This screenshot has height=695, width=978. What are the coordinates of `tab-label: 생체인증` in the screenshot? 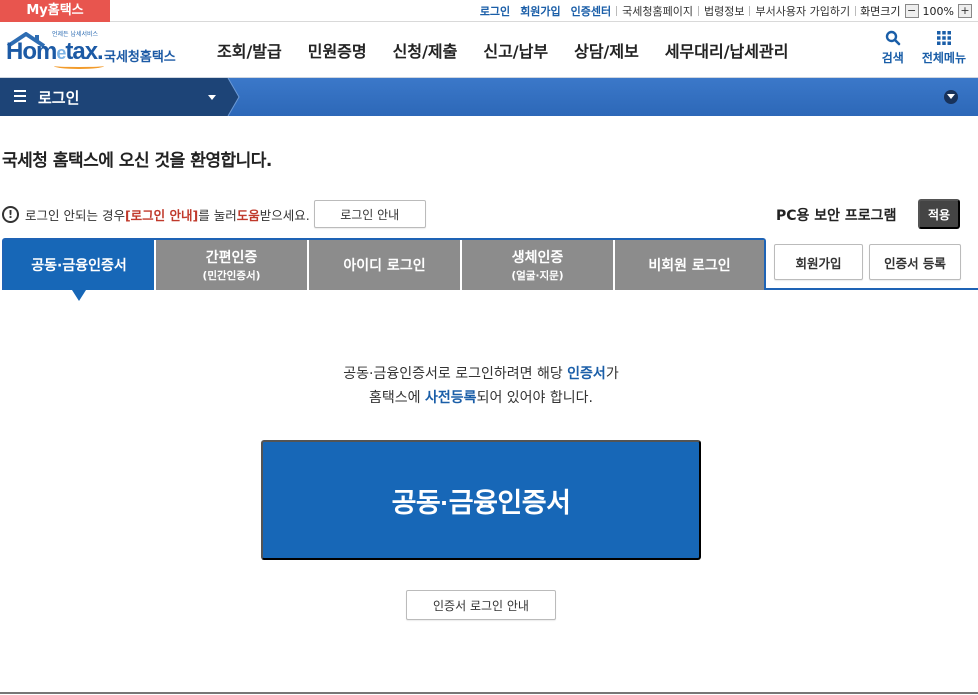 It's located at (537, 258).